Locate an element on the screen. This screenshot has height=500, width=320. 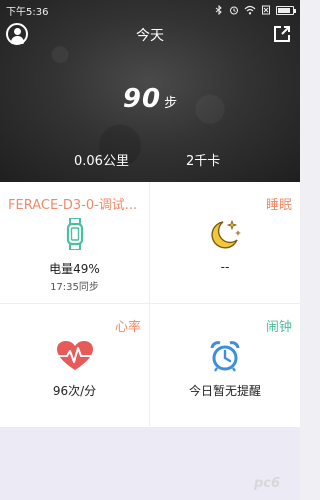
page-title: 今天 is located at coordinates (150, 36).